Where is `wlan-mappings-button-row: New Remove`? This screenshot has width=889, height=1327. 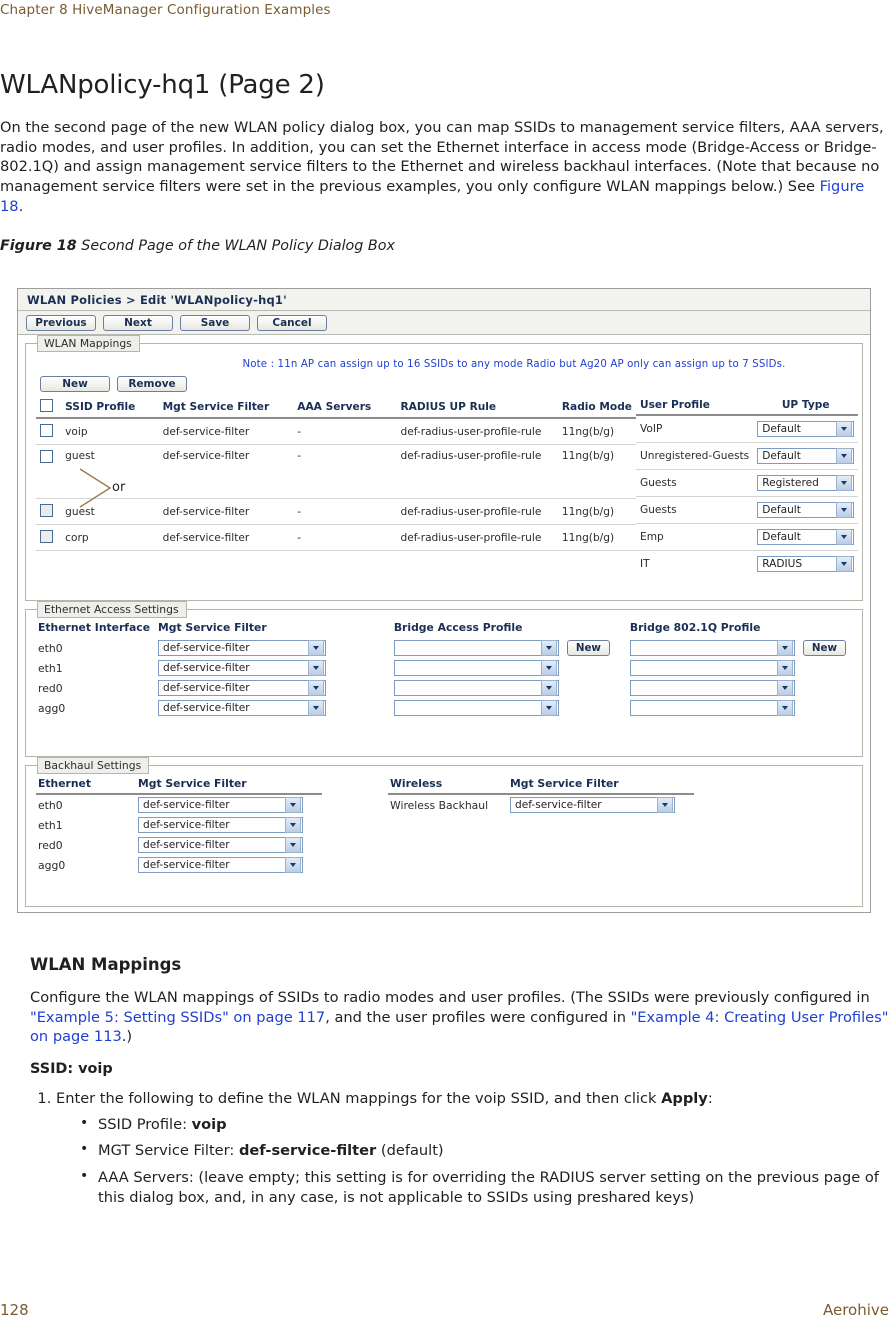
wlan-mappings-button-row: New Remove is located at coordinates (444, 384).